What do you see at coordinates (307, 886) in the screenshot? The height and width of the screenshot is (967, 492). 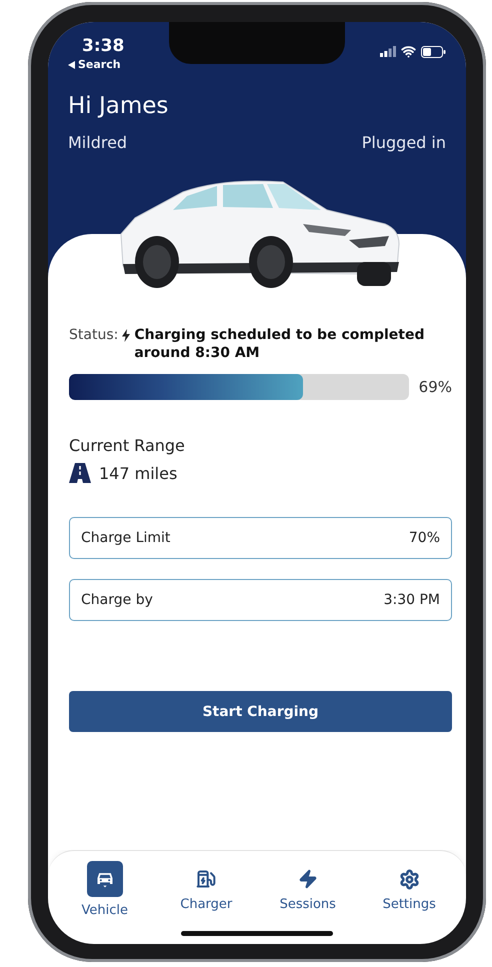 I see `nav-tab: Sessions` at bounding box center [307, 886].